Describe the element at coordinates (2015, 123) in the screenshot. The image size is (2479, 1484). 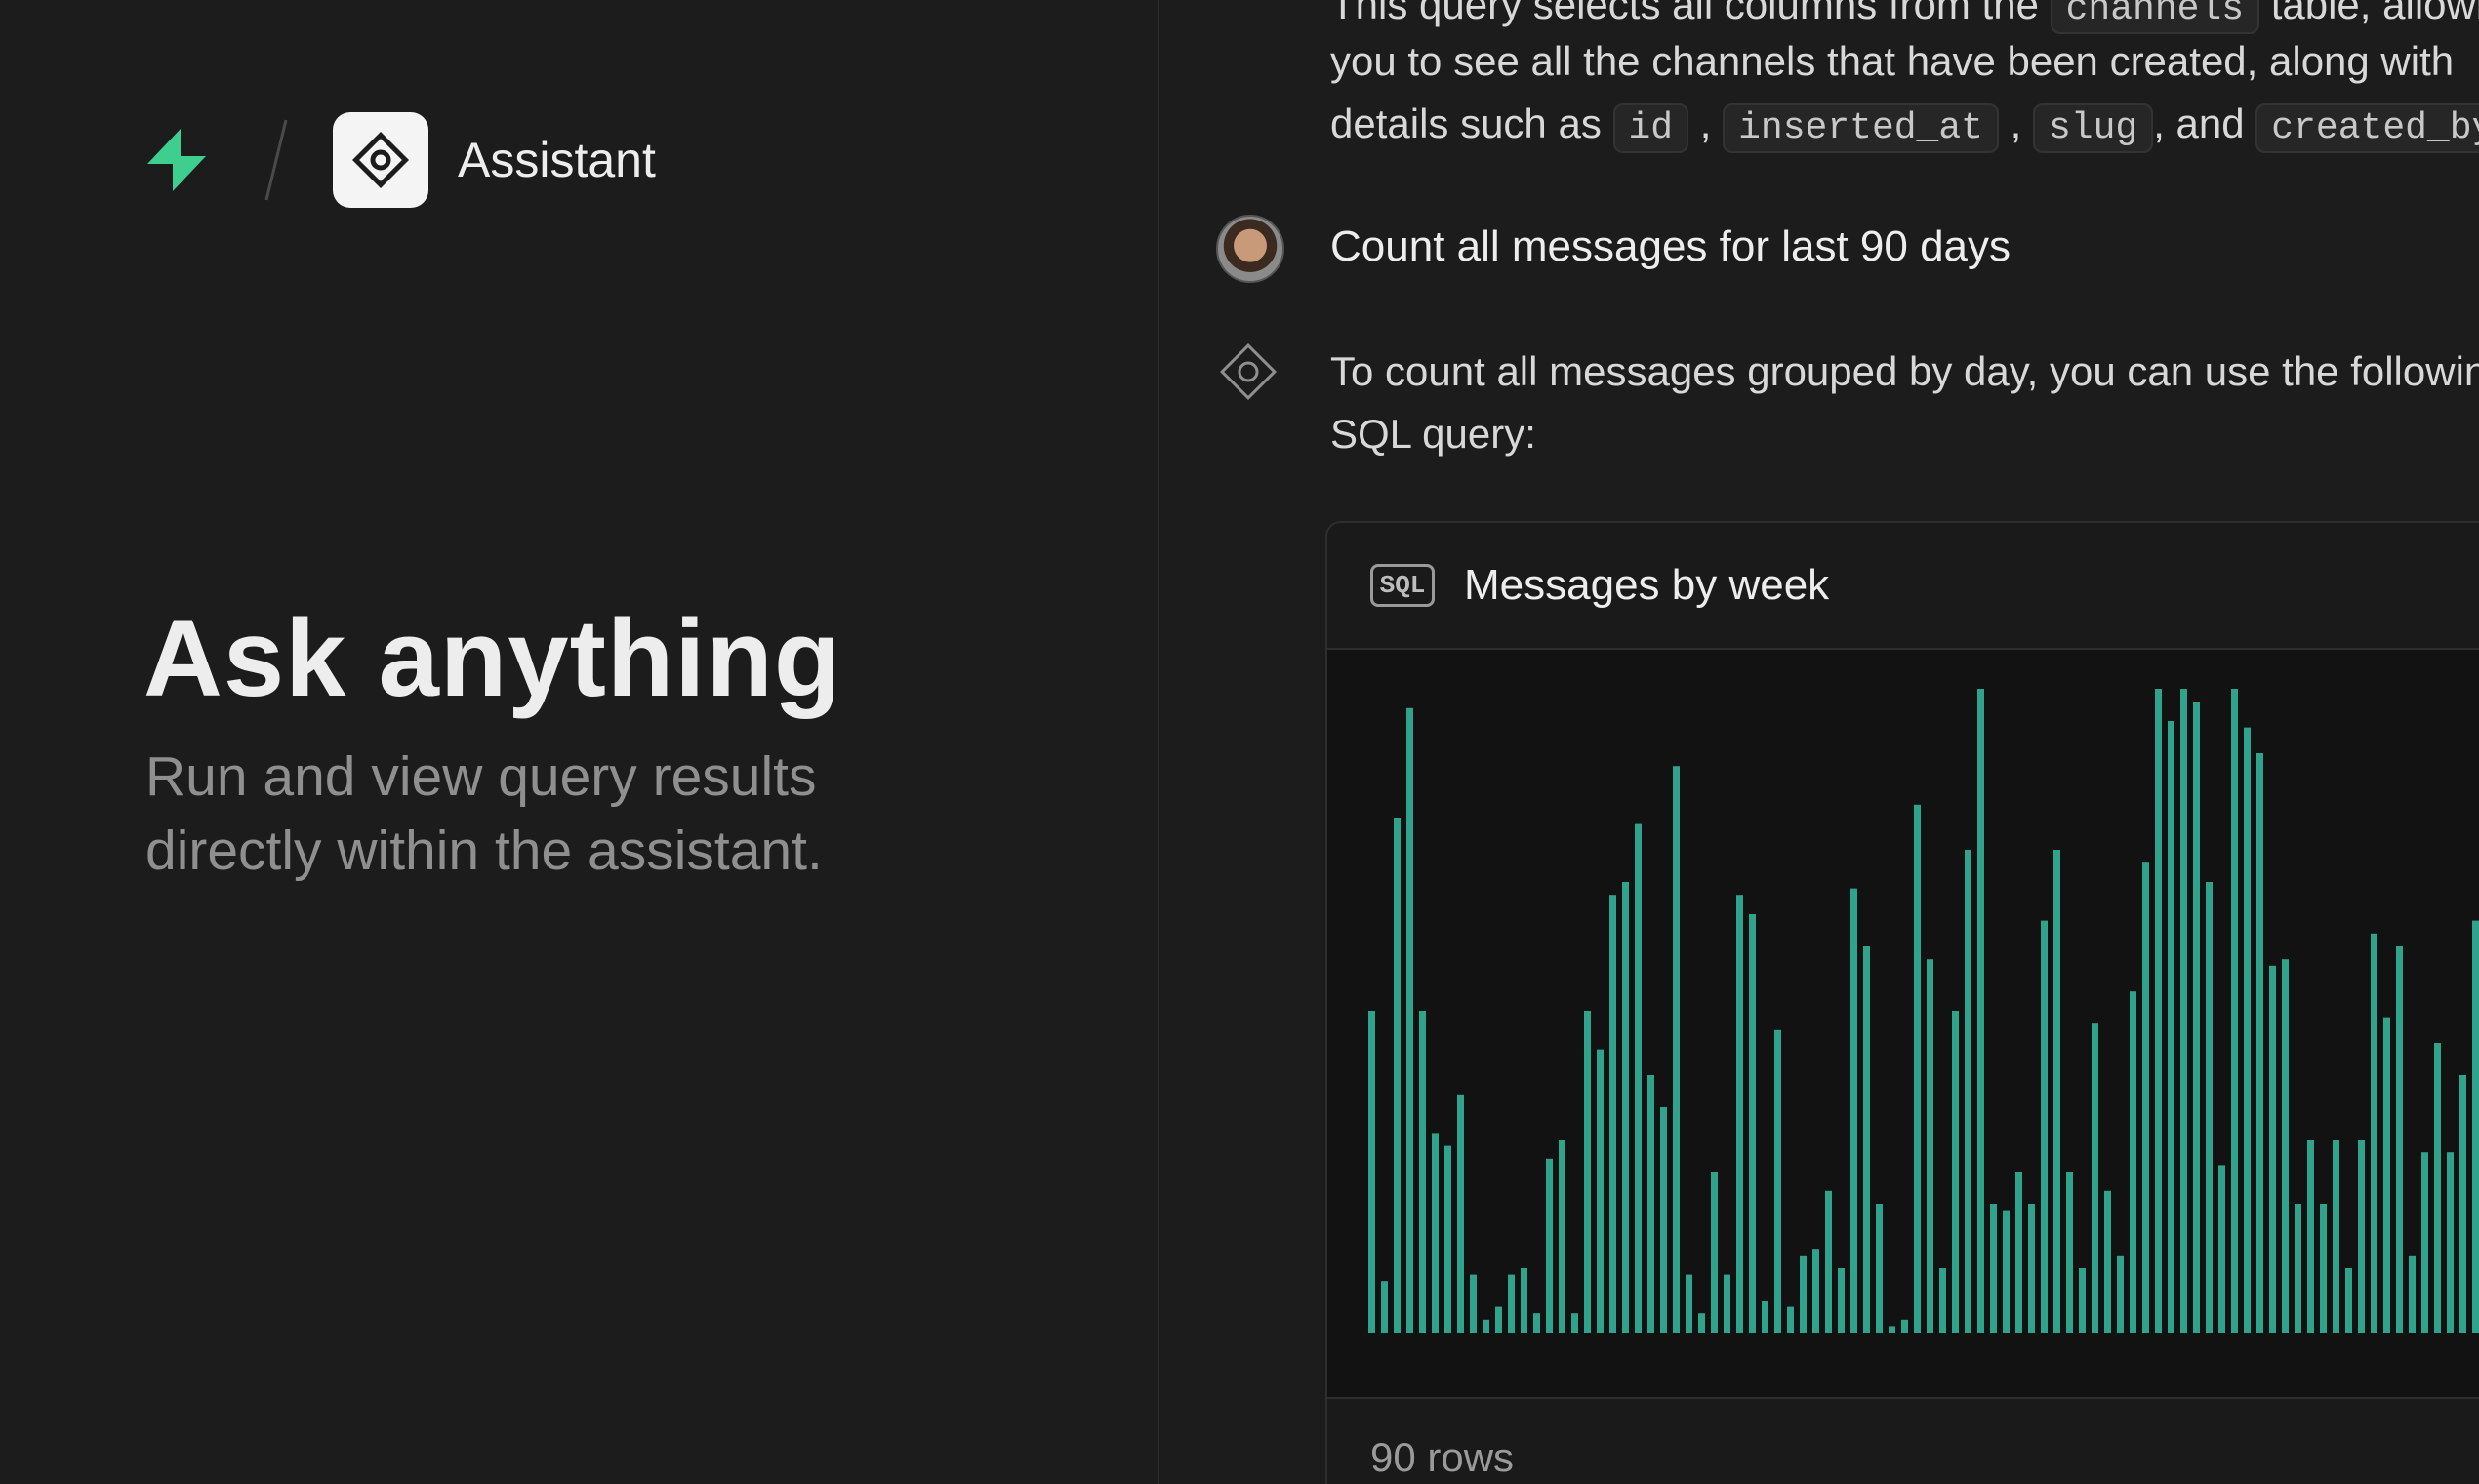
I see `comma: ,` at that location.